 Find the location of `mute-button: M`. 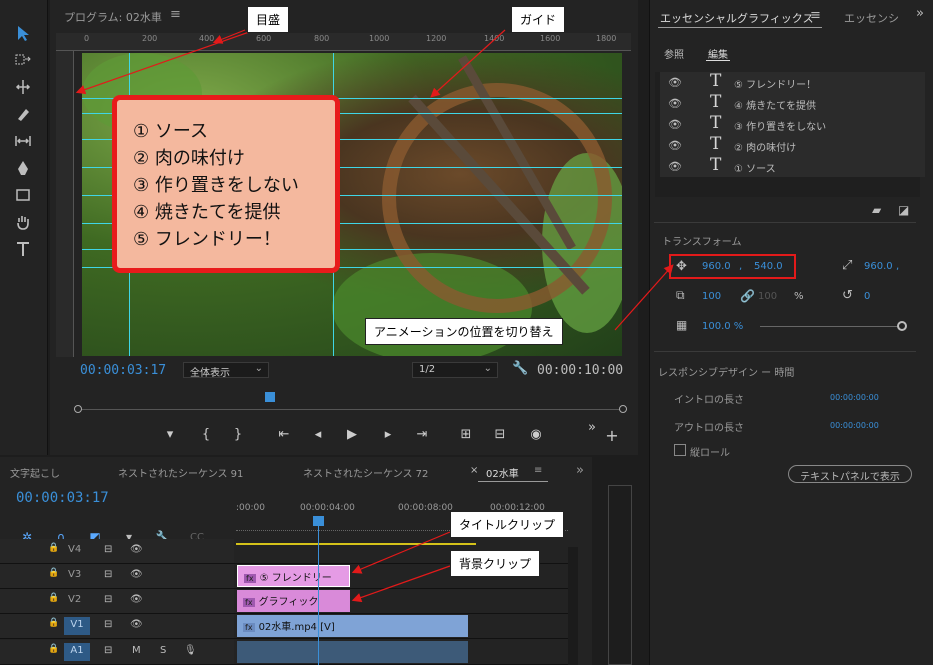

mute-button: M is located at coordinates (136, 650).